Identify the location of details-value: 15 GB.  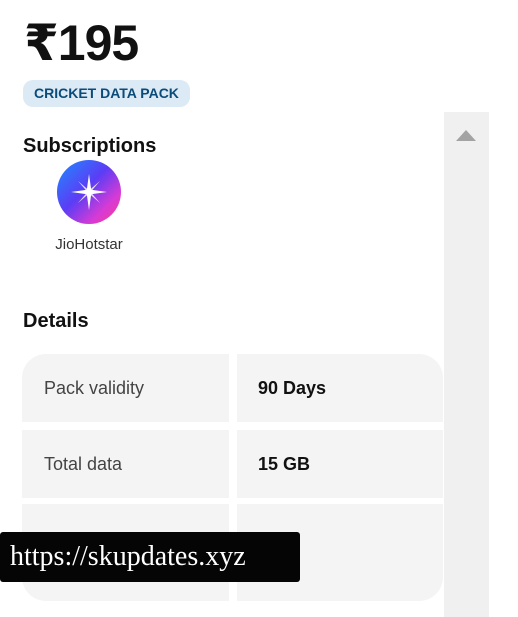
(340, 464).